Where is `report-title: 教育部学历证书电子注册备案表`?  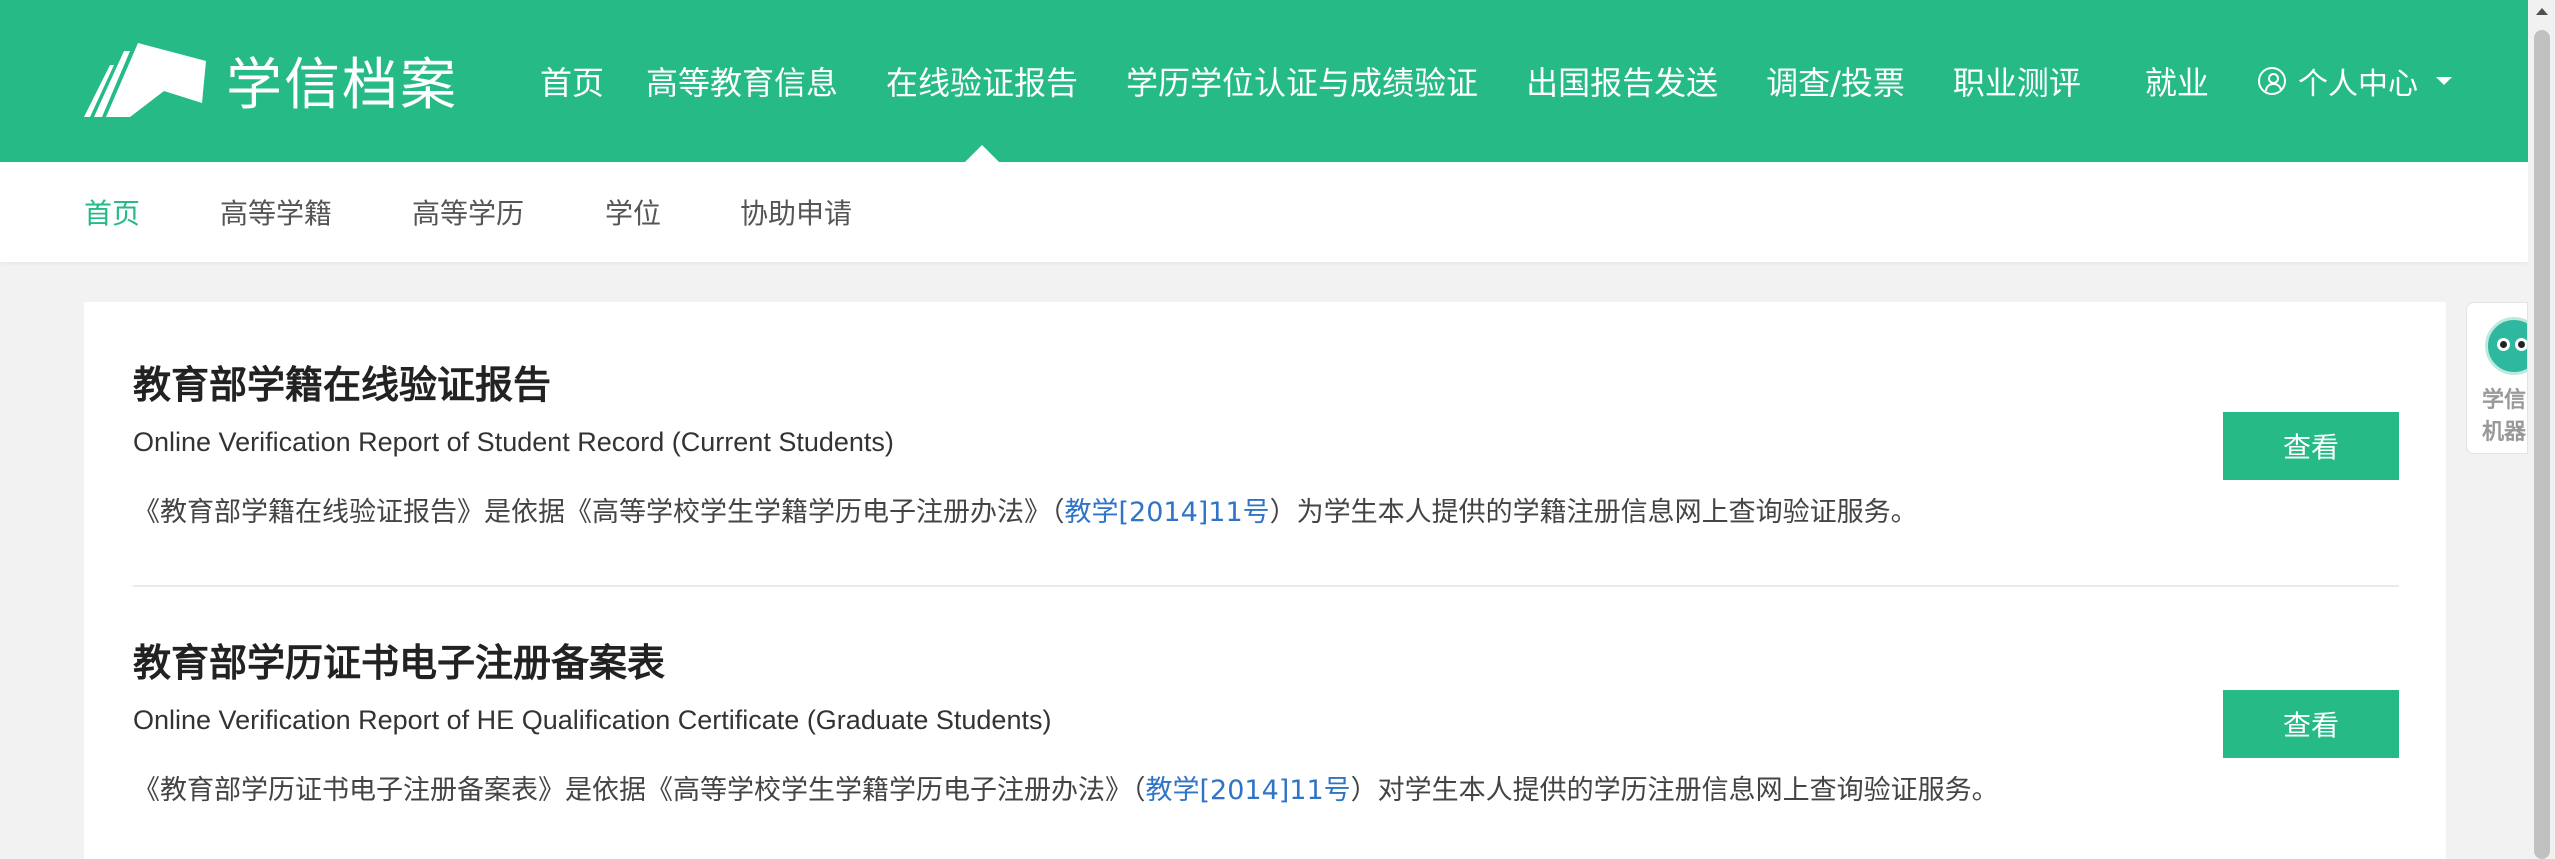
report-title: 教育部学历证书电子注册备案表 is located at coordinates (399, 663).